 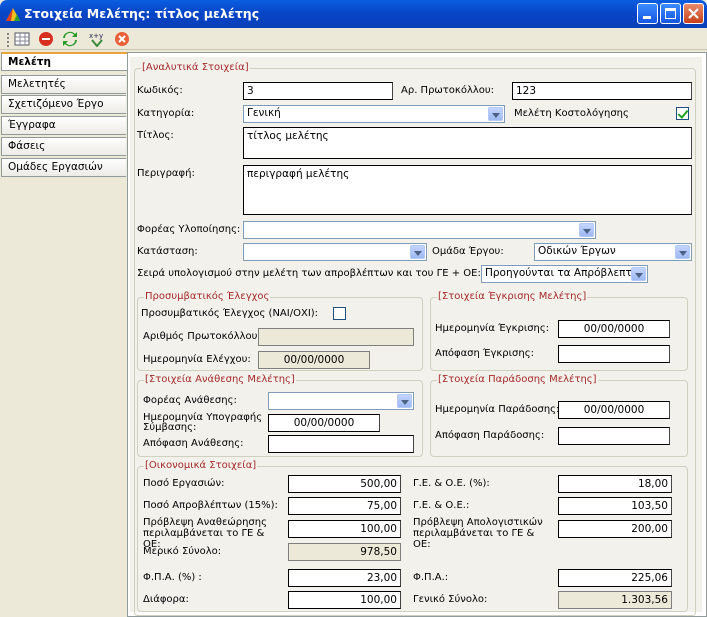 I want to click on project-group-label: Ομάδα Έργου:, so click(x=468, y=251).